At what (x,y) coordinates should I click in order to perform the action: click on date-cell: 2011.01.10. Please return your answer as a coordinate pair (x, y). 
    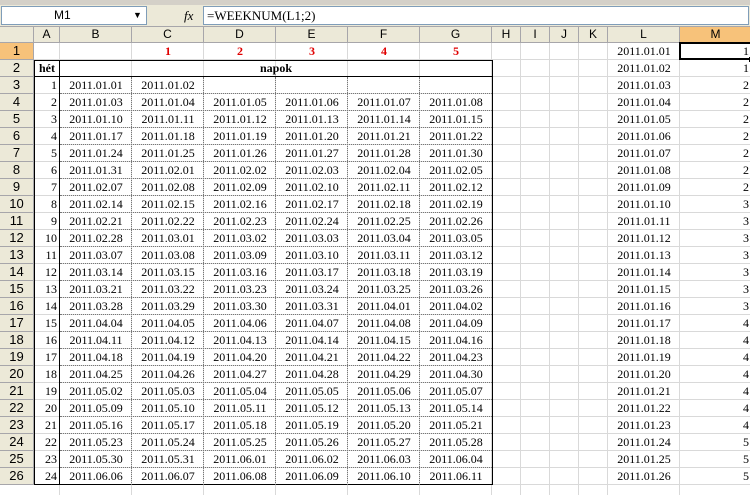
    Looking at the image, I should click on (96, 119).